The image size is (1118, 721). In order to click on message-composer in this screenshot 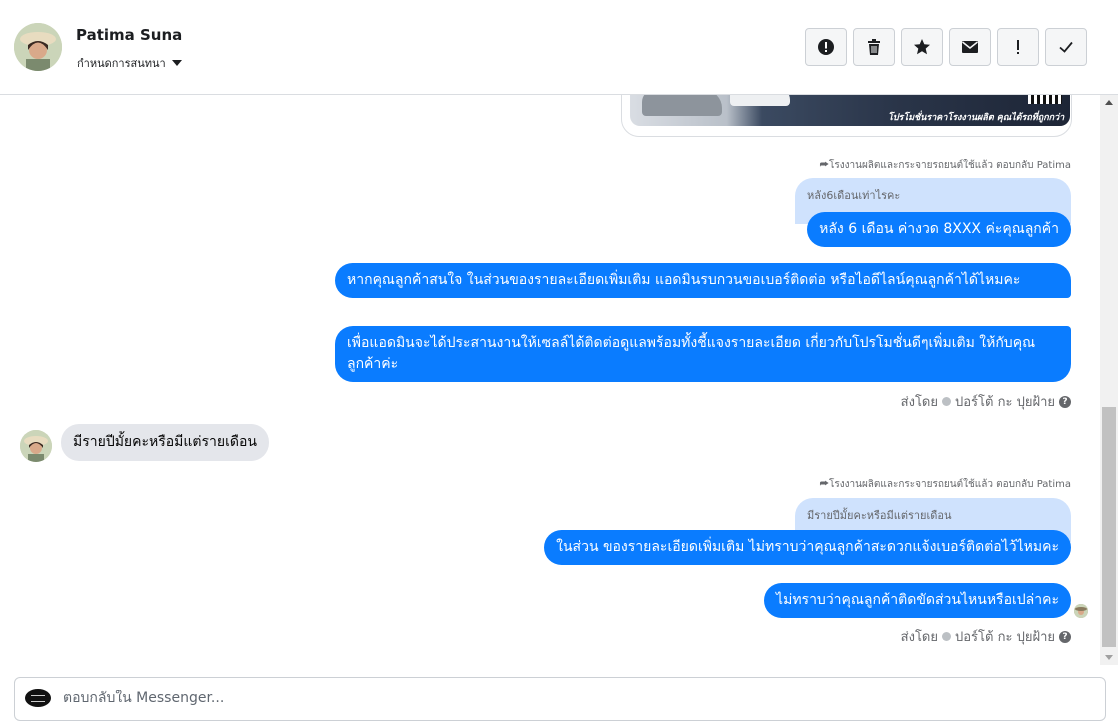, I will do `click(560, 699)`.